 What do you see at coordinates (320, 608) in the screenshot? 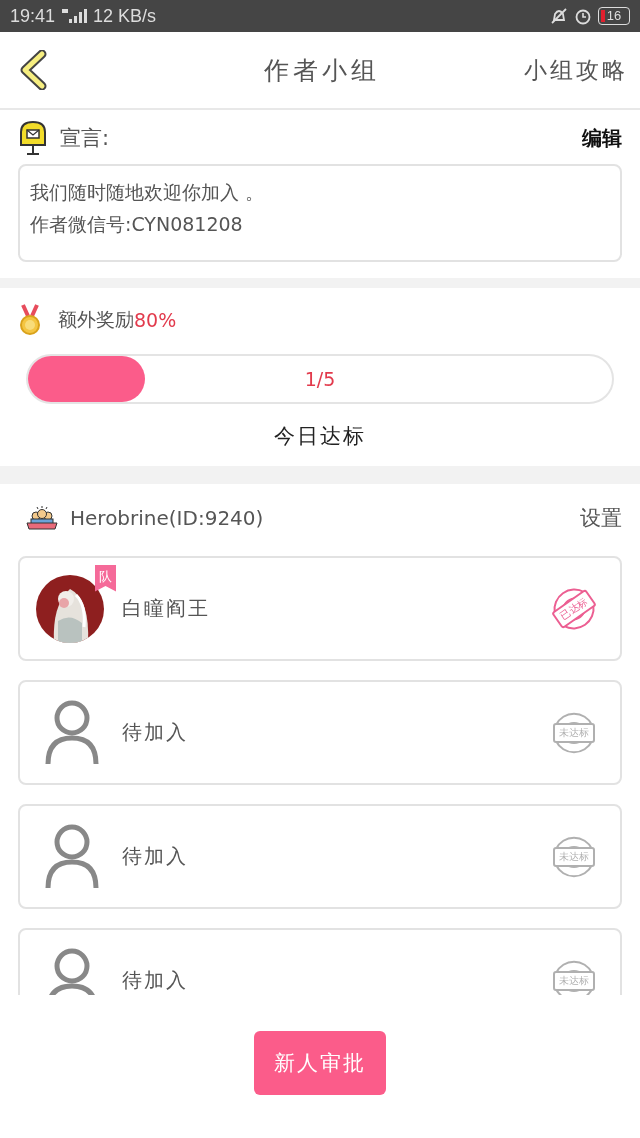
I see `member-card: 队 白瞳阎王 已达标` at bounding box center [320, 608].